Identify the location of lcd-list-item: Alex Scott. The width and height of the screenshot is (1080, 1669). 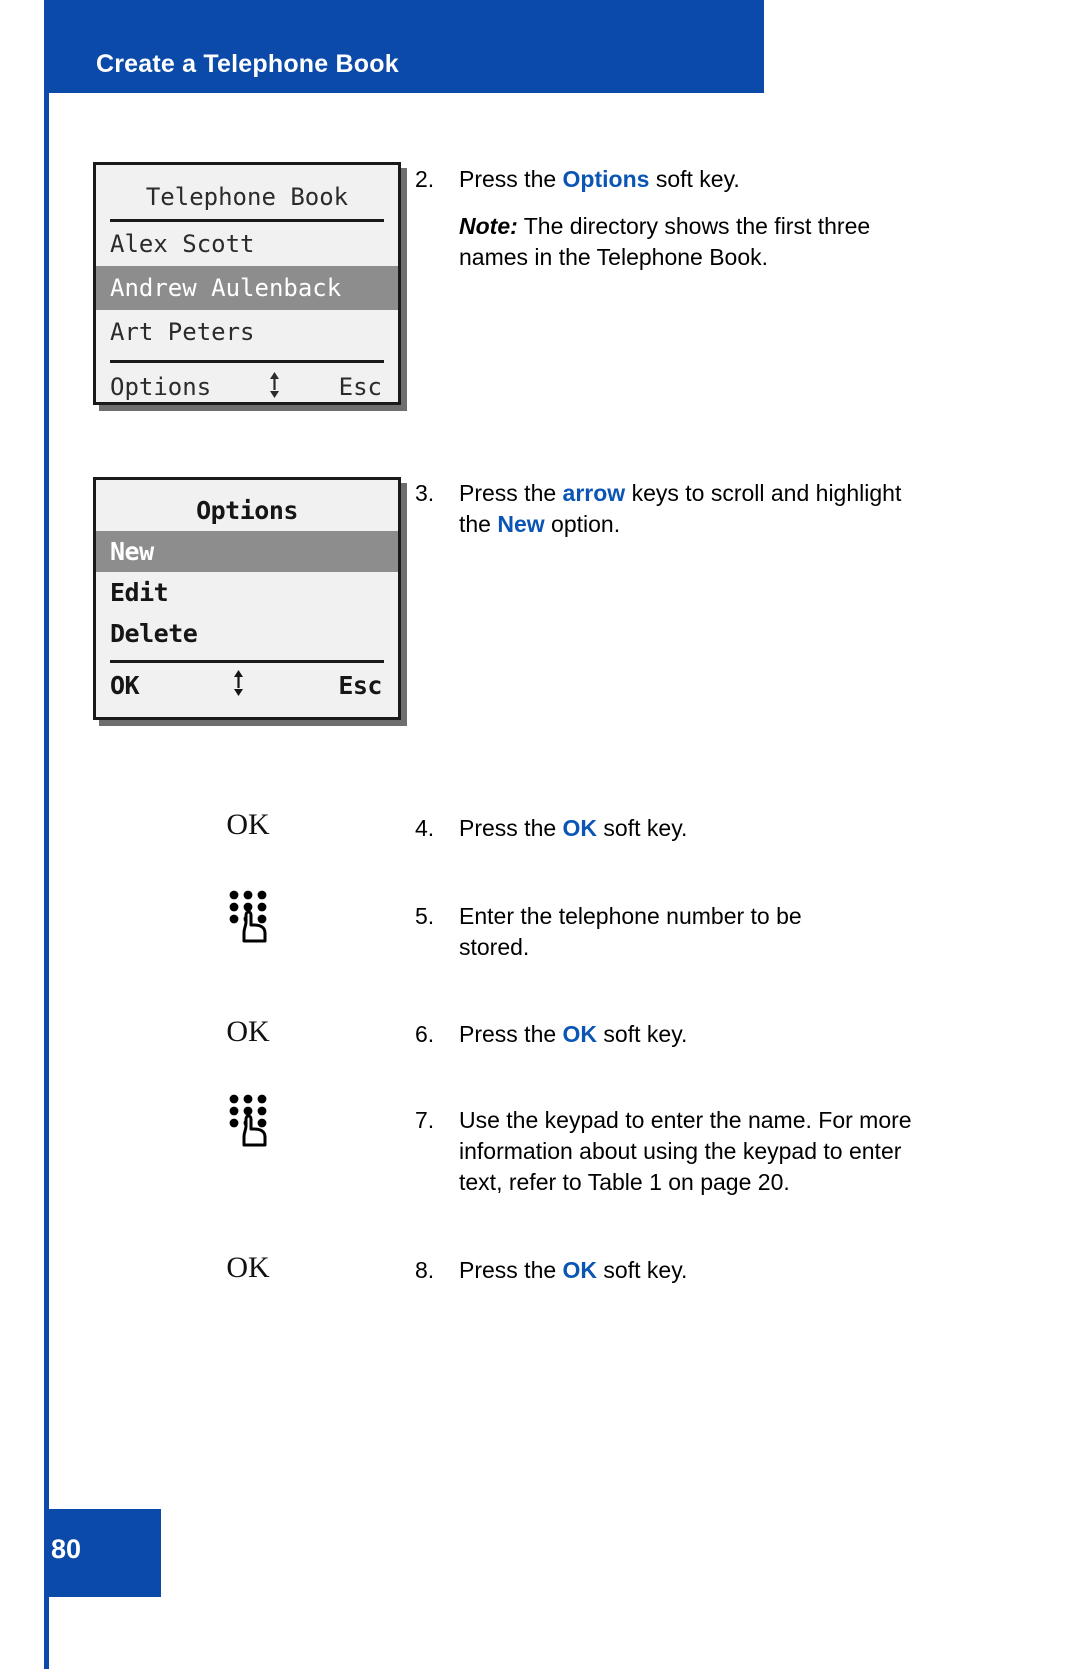
(247, 244).